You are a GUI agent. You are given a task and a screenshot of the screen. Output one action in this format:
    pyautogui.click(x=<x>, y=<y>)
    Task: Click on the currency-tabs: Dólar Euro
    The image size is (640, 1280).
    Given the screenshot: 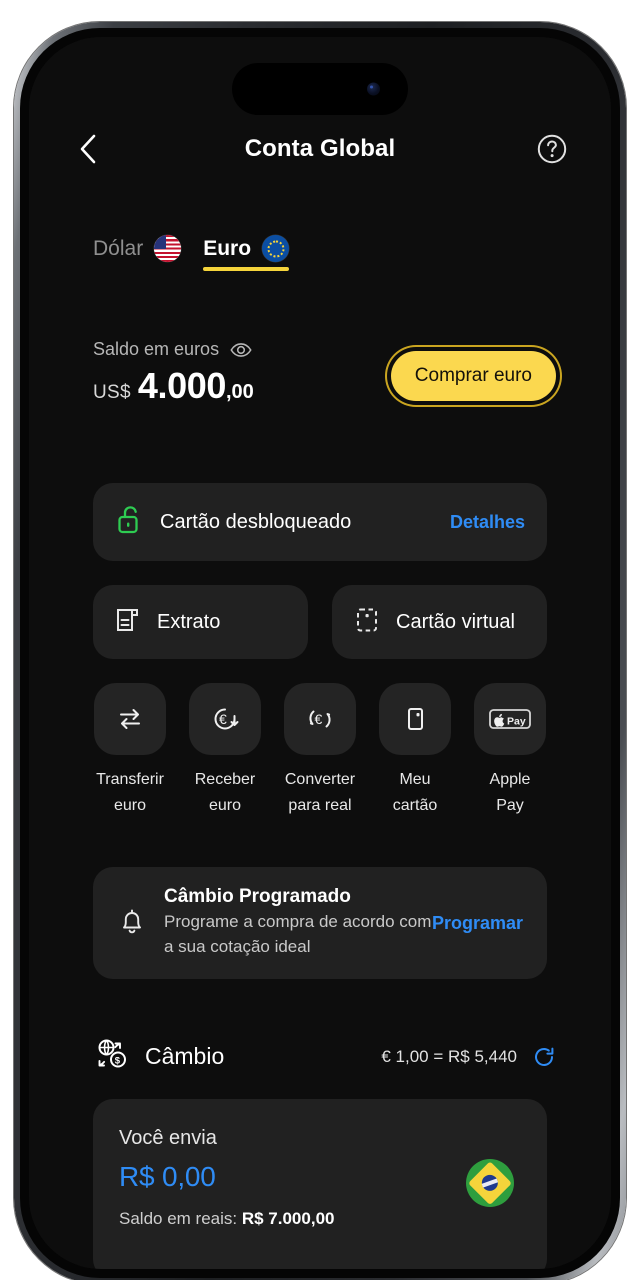 What is the action you would take?
    pyautogui.click(x=191, y=253)
    